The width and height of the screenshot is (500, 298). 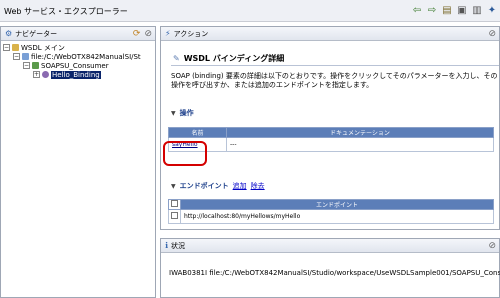 I want to click on forward-icon: ⇨, so click(x=432, y=10).